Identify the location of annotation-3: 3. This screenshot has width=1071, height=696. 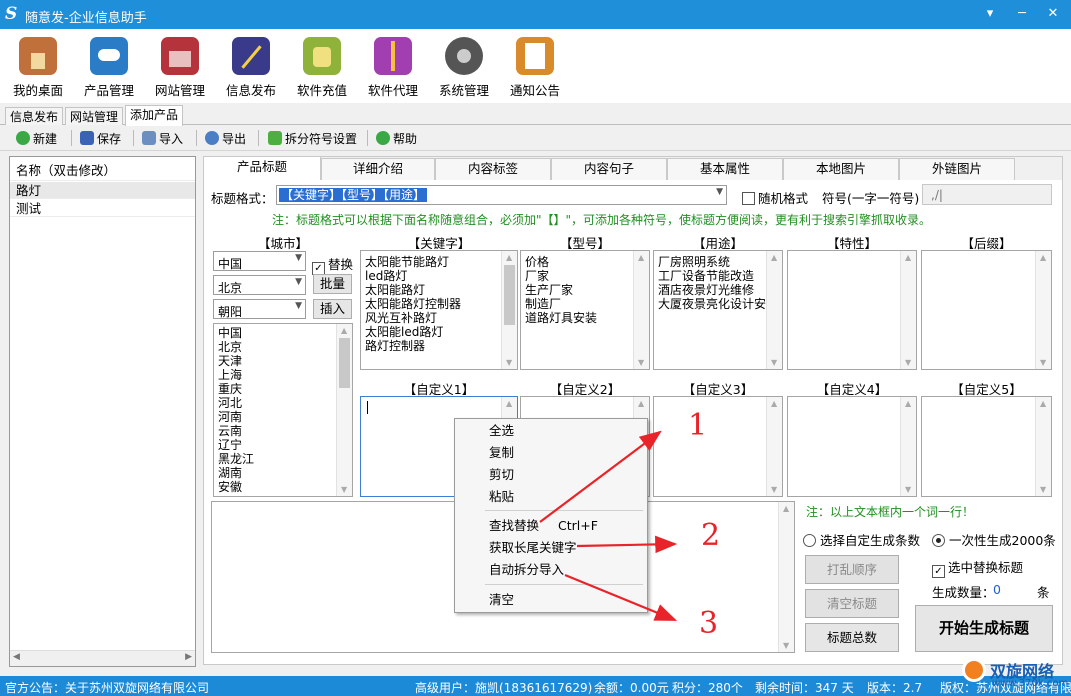
(709, 623).